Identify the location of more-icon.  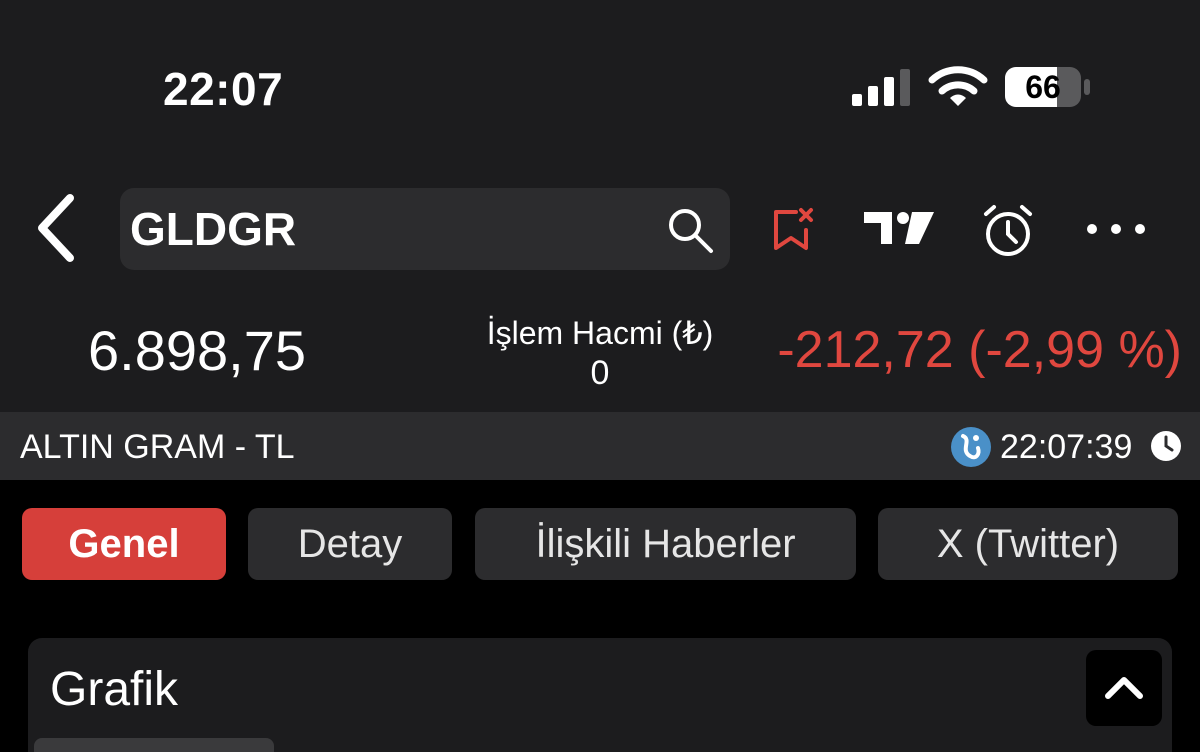
(1116, 229).